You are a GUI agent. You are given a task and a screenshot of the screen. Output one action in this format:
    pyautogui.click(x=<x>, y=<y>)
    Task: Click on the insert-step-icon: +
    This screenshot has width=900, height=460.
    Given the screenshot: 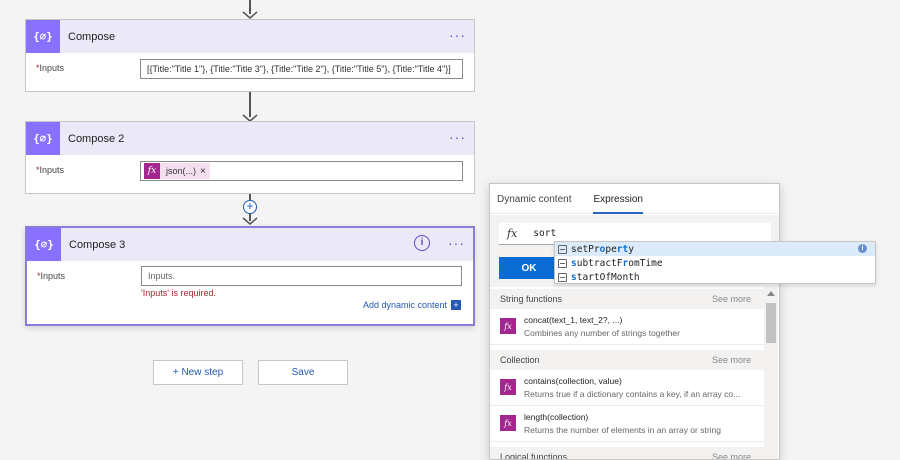 What is the action you would take?
    pyautogui.click(x=250, y=207)
    